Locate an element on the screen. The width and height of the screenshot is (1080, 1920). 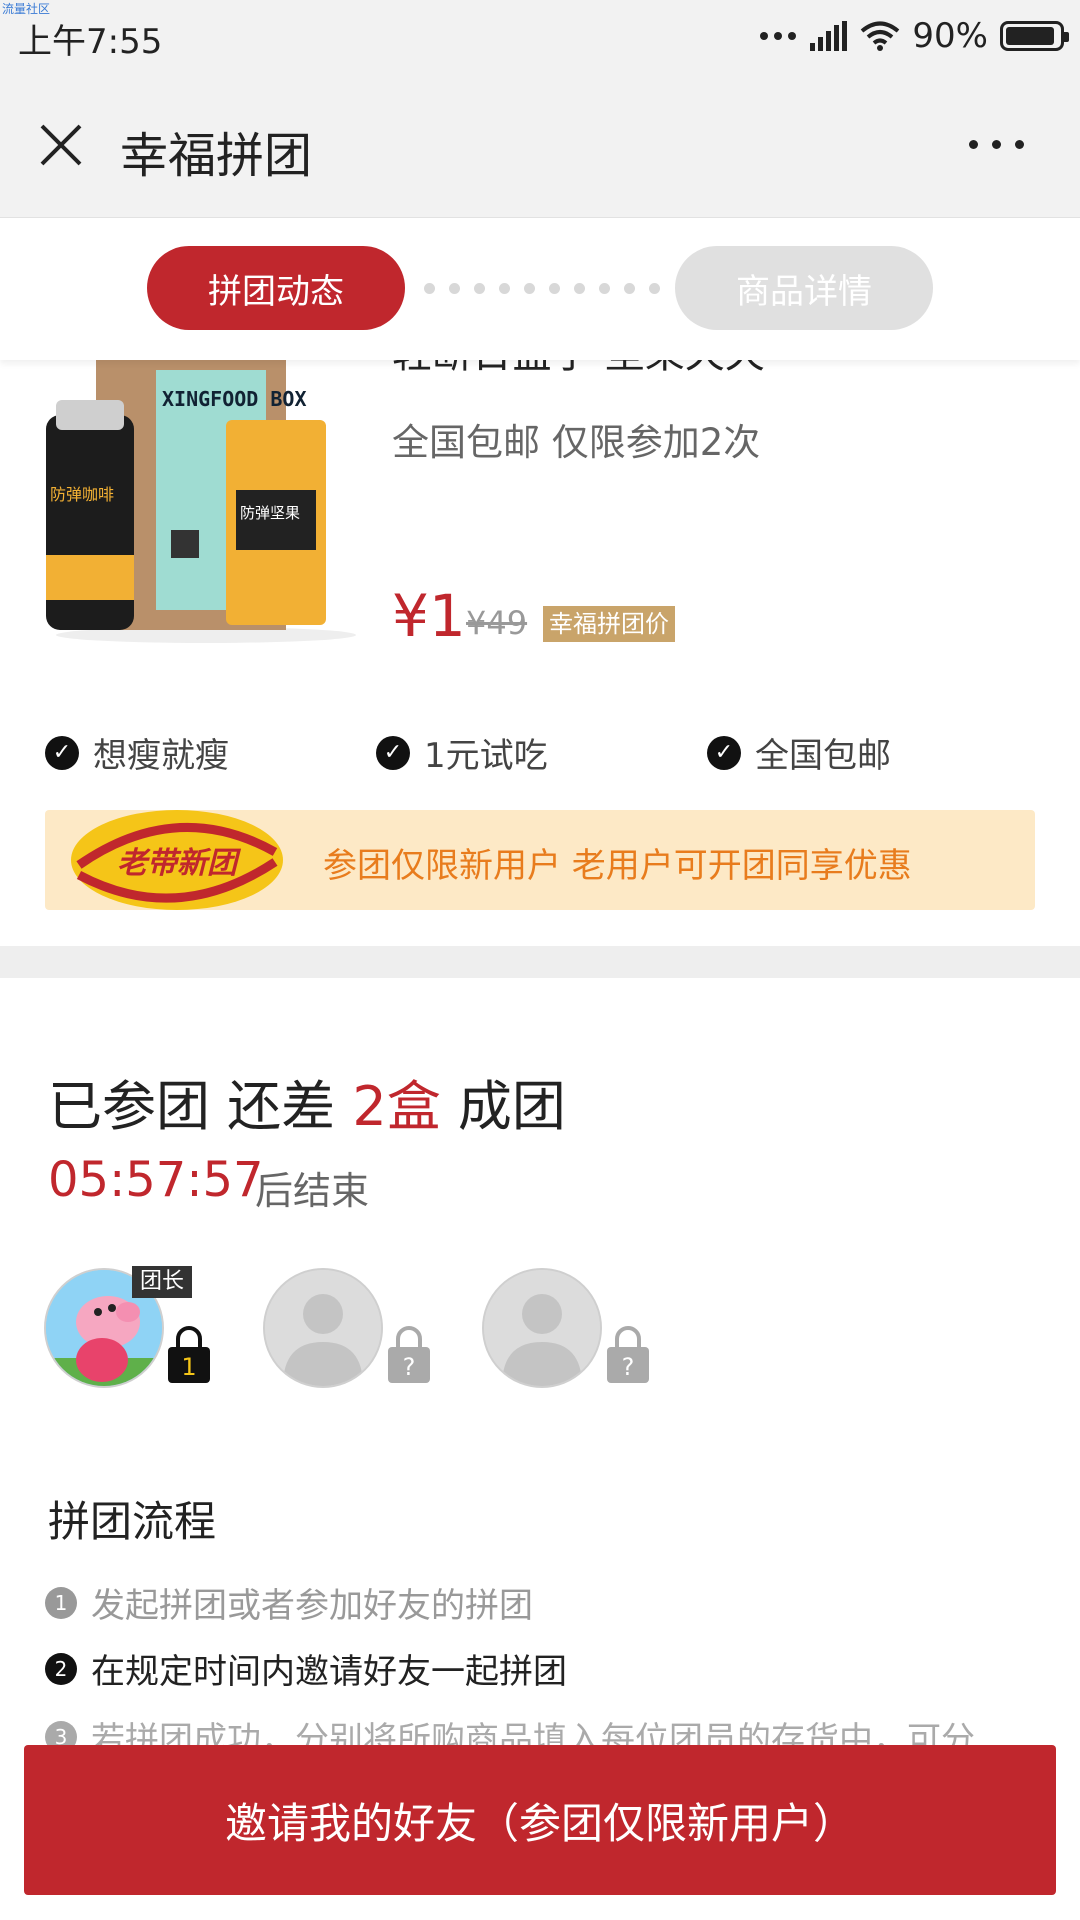
countdown-suffix: 后结束 is located at coordinates (312, 1191).